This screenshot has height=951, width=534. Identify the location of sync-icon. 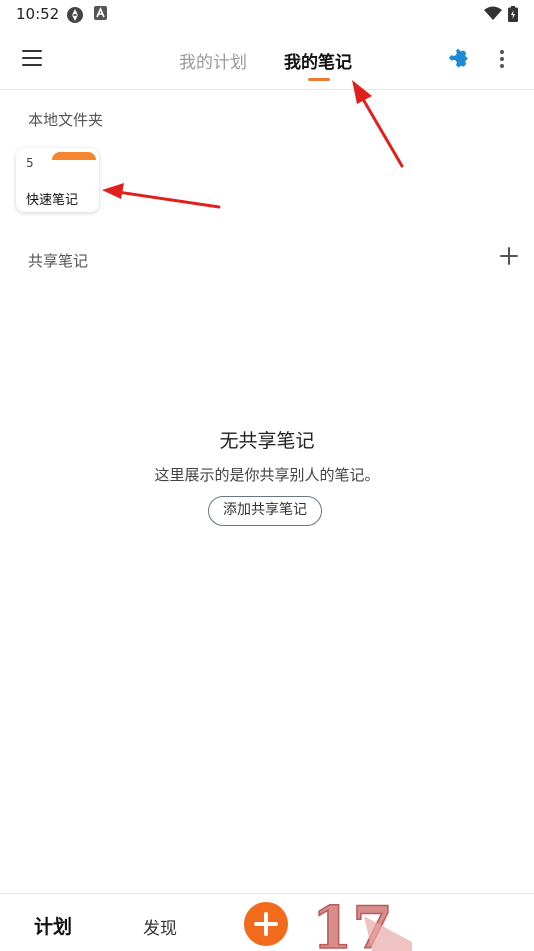
(75, 15).